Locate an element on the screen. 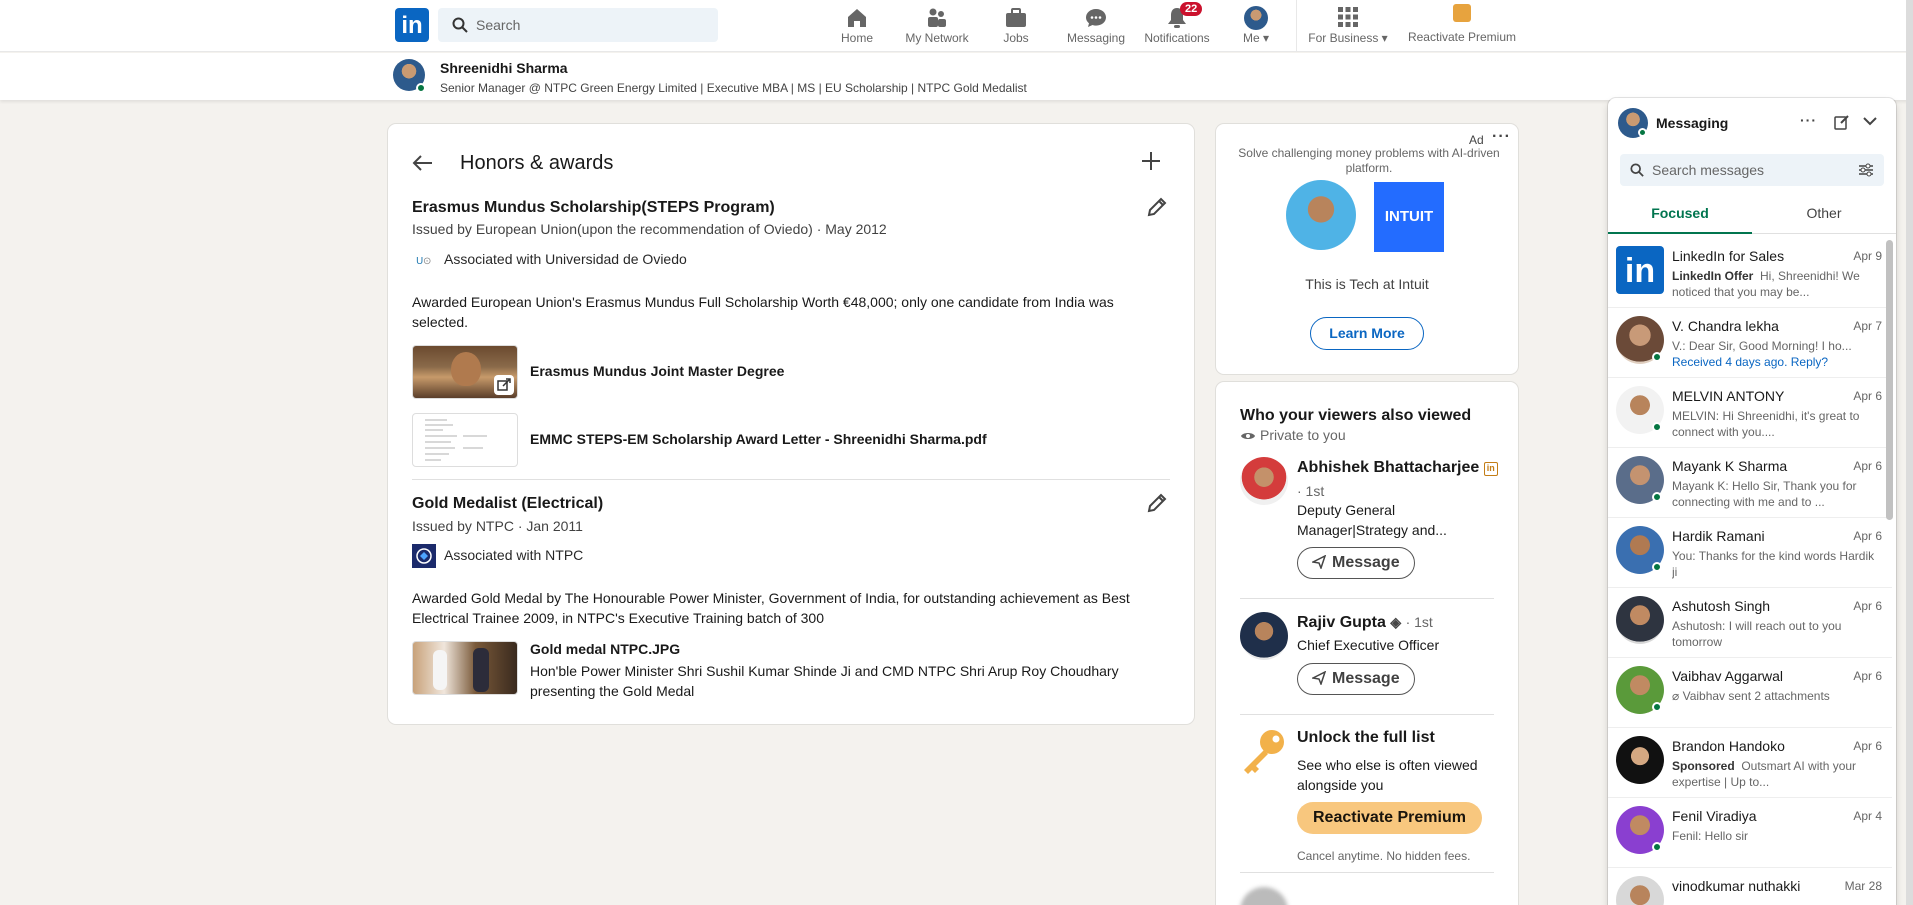  reply-prompt: Received 4 days ago. Reply? is located at coordinates (1750, 362).